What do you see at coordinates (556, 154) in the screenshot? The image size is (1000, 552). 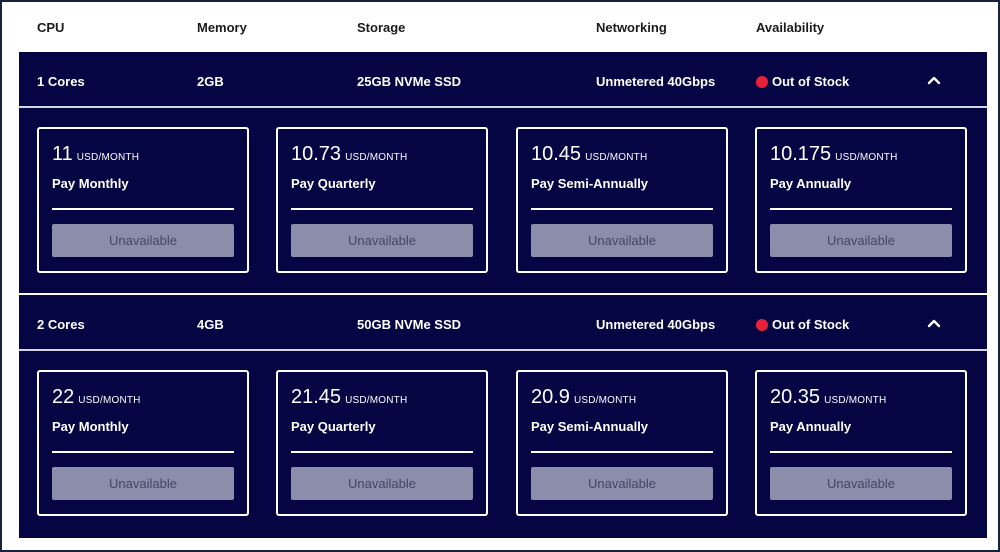 I see `price-value: 10.45` at bounding box center [556, 154].